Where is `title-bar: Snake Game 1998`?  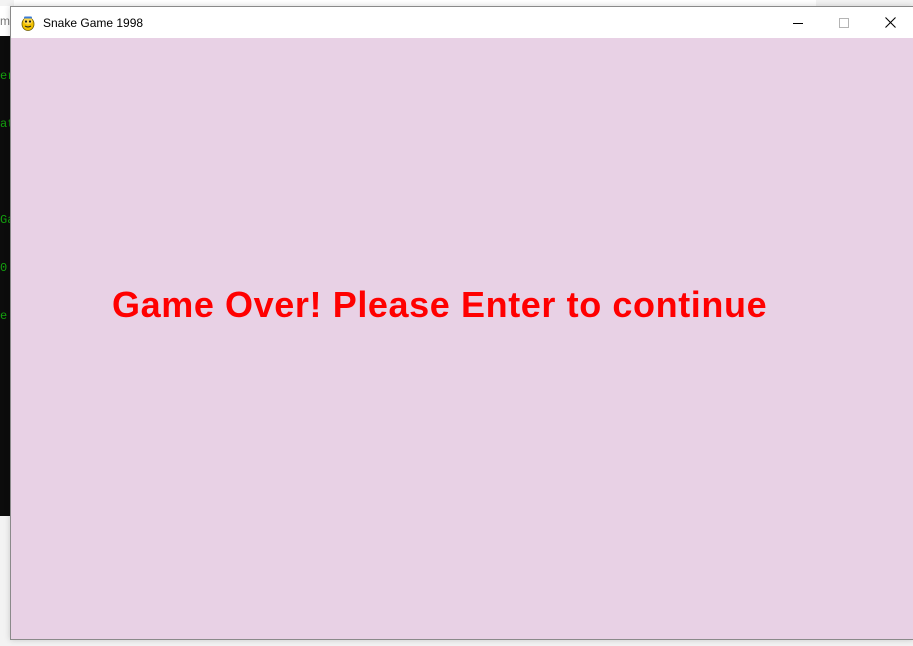 title-bar: Snake Game 1998 is located at coordinates (462, 22).